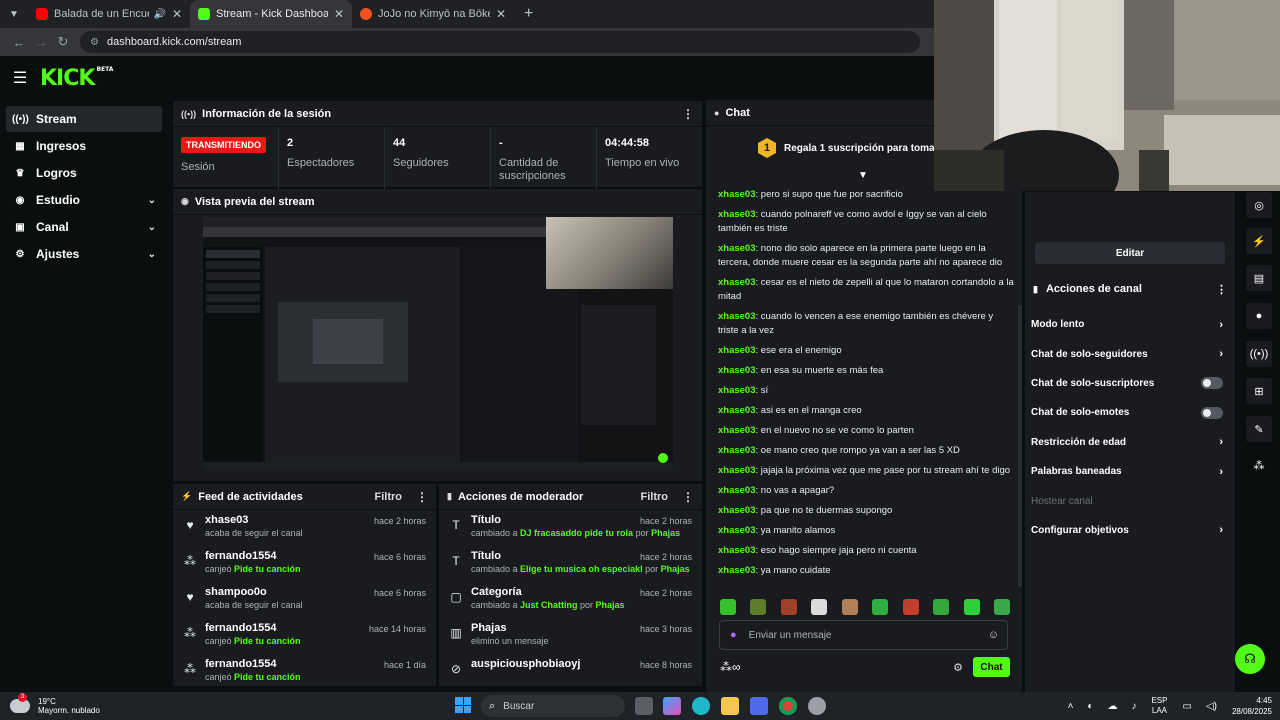 This screenshot has height=720, width=1280. I want to click on copilot-icon, so click(672, 706).